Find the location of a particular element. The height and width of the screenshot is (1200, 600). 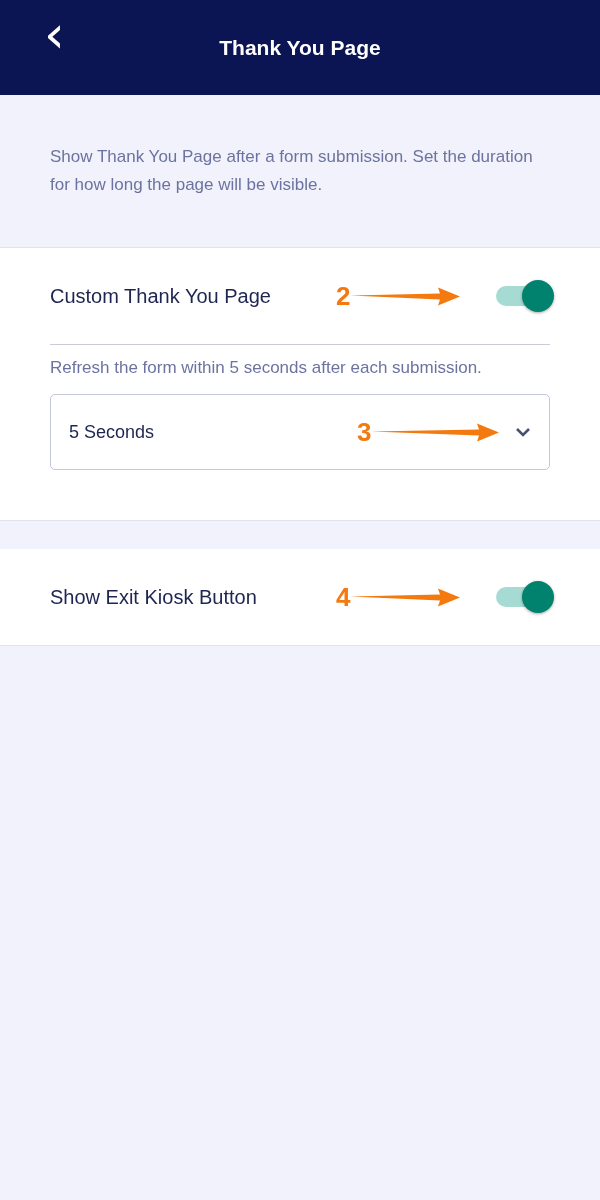

page-title: Thank You Page is located at coordinates (300, 47).